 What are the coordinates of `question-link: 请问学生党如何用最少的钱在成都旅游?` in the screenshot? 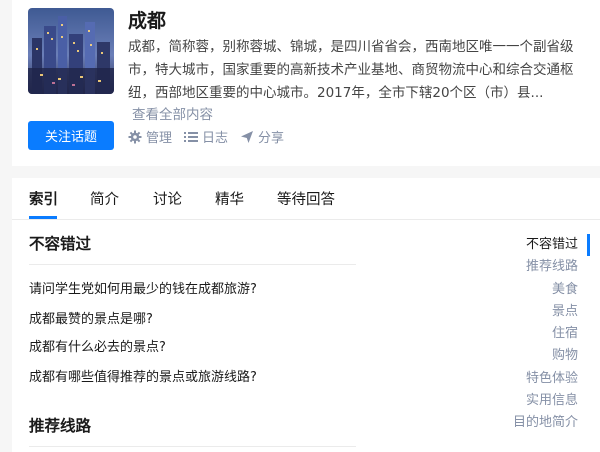 It's located at (143, 287).